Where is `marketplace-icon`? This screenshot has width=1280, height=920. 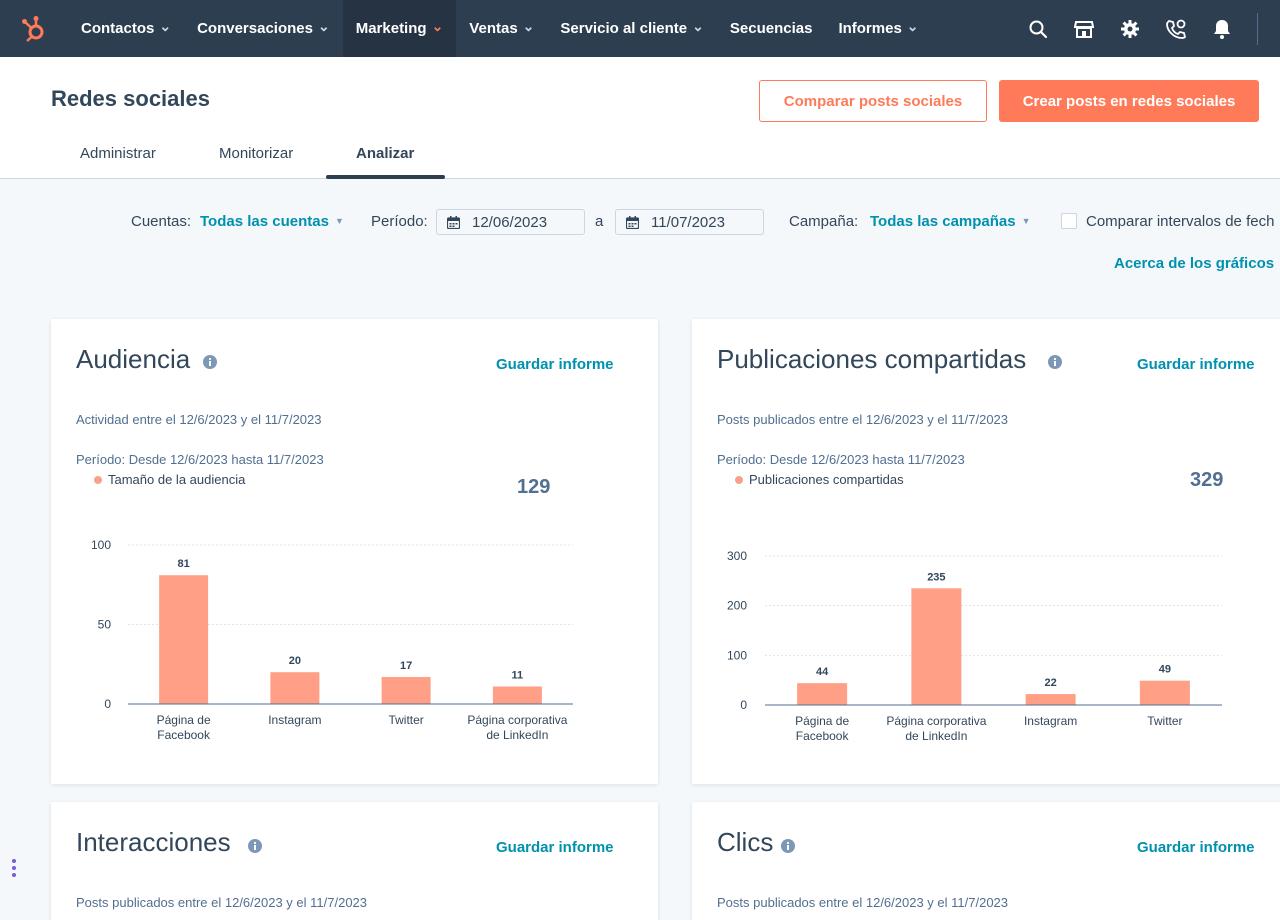 marketplace-icon is located at coordinates (1084, 28).